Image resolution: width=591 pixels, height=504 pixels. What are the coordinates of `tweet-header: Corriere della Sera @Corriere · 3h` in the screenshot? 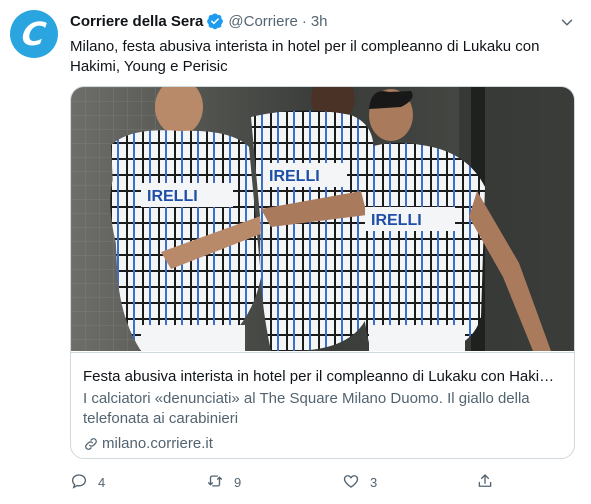 It's located at (312, 21).